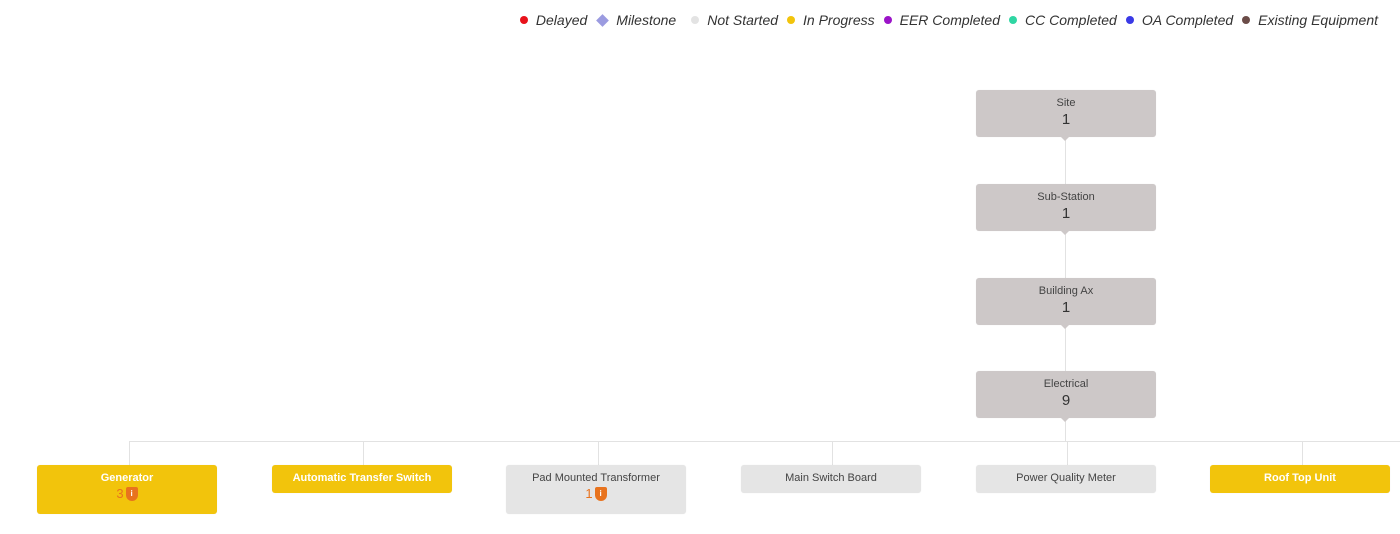 Image resolution: width=1400 pixels, height=534 pixels. I want to click on node-count: 9, so click(1066, 400).